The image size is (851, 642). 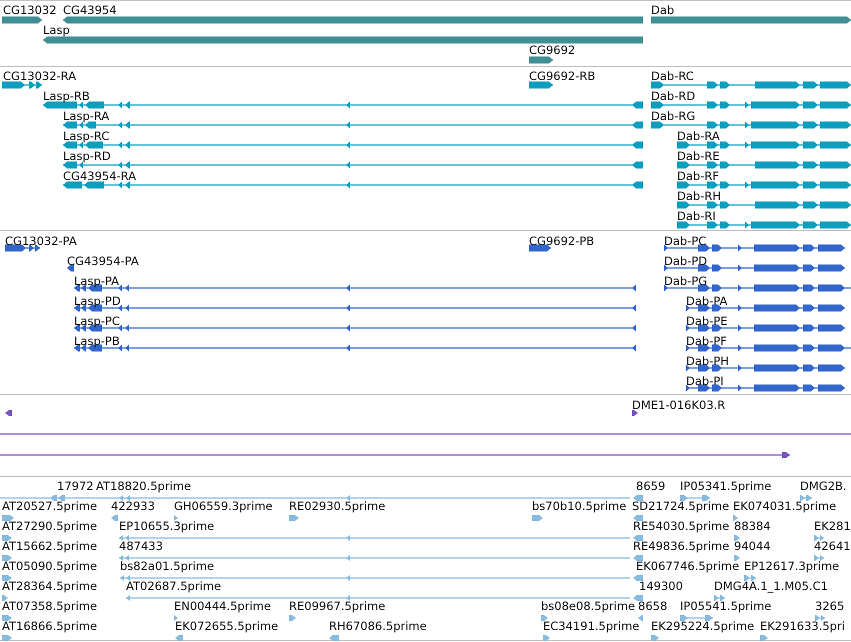 I want to click on feature-label: CG43954-PA, so click(x=103, y=261).